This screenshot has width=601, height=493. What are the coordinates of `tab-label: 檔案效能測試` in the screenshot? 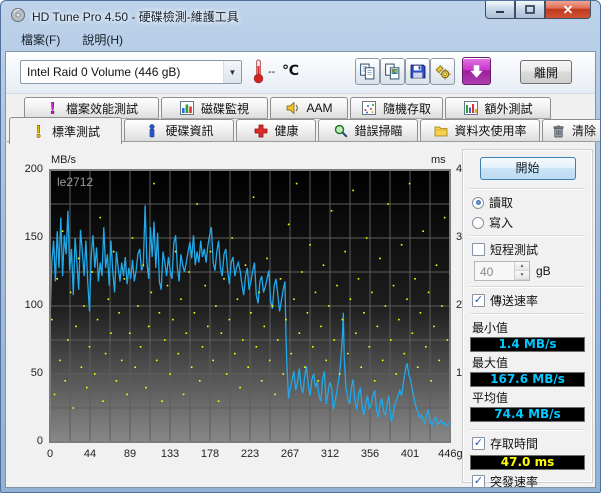 It's located at (101, 108).